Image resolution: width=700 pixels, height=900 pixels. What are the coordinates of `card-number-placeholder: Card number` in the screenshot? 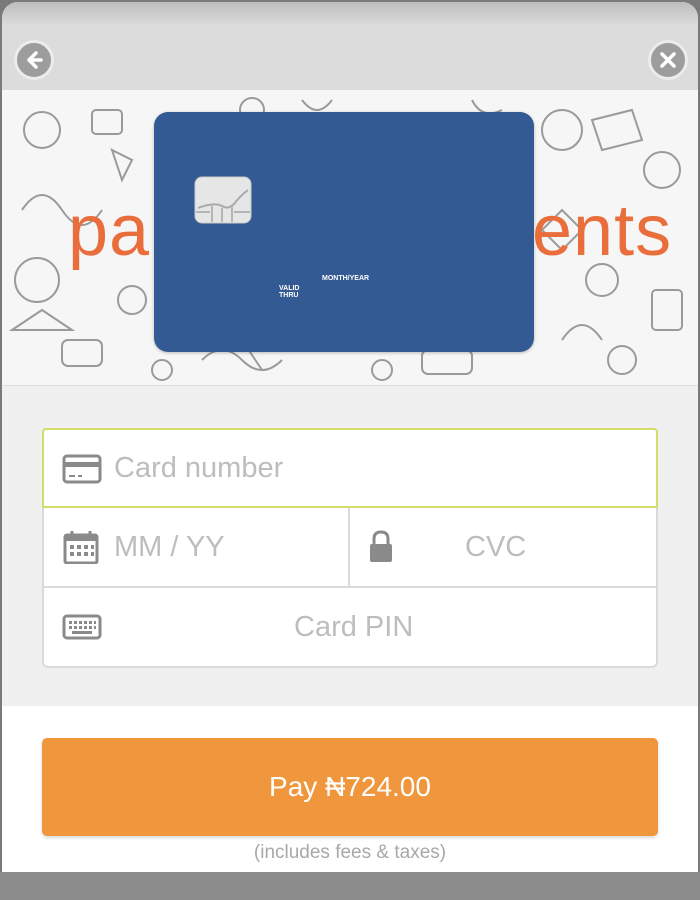 It's located at (199, 467).